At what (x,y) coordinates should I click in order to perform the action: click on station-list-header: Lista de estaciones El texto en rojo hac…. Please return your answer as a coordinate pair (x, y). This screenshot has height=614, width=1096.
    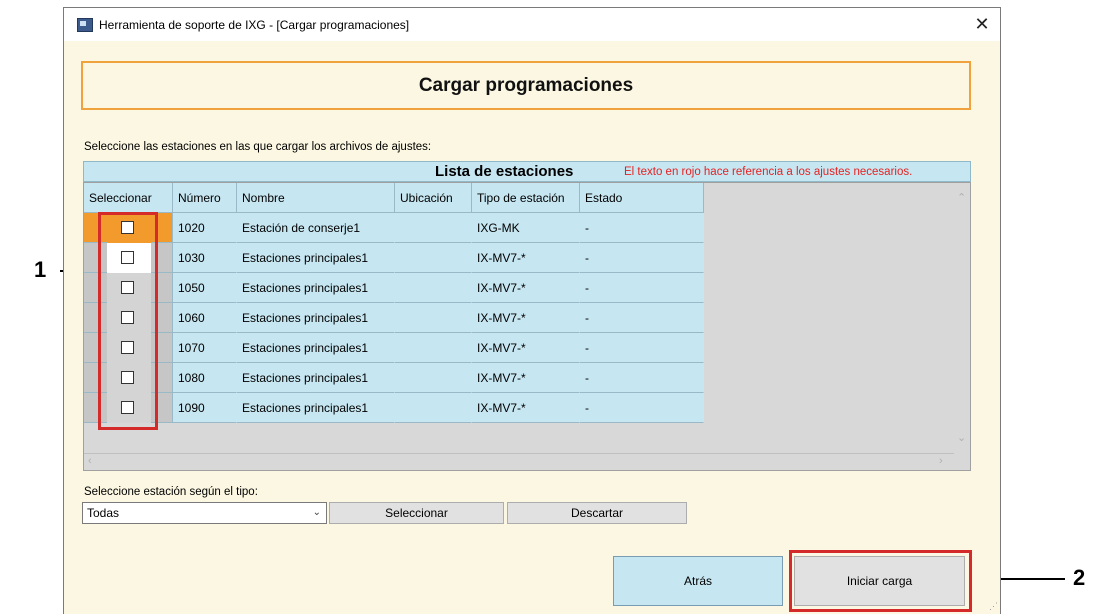
    Looking at the image, I should click on (527, 171).